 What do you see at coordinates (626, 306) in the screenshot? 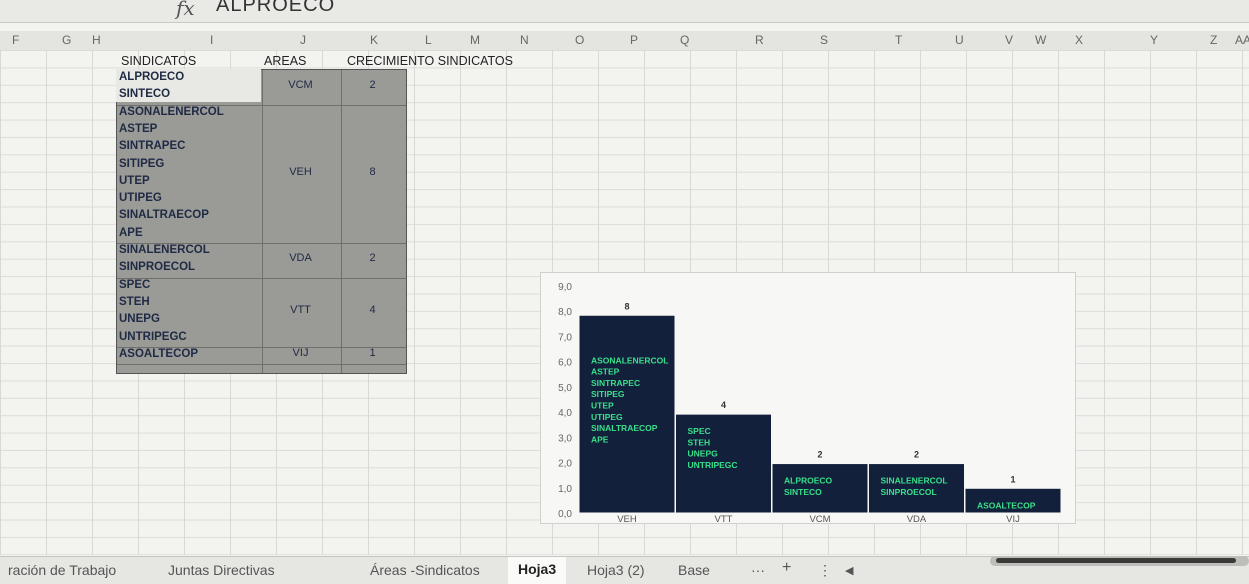
I see `data-label: 8` at bounding box center [626, 306].